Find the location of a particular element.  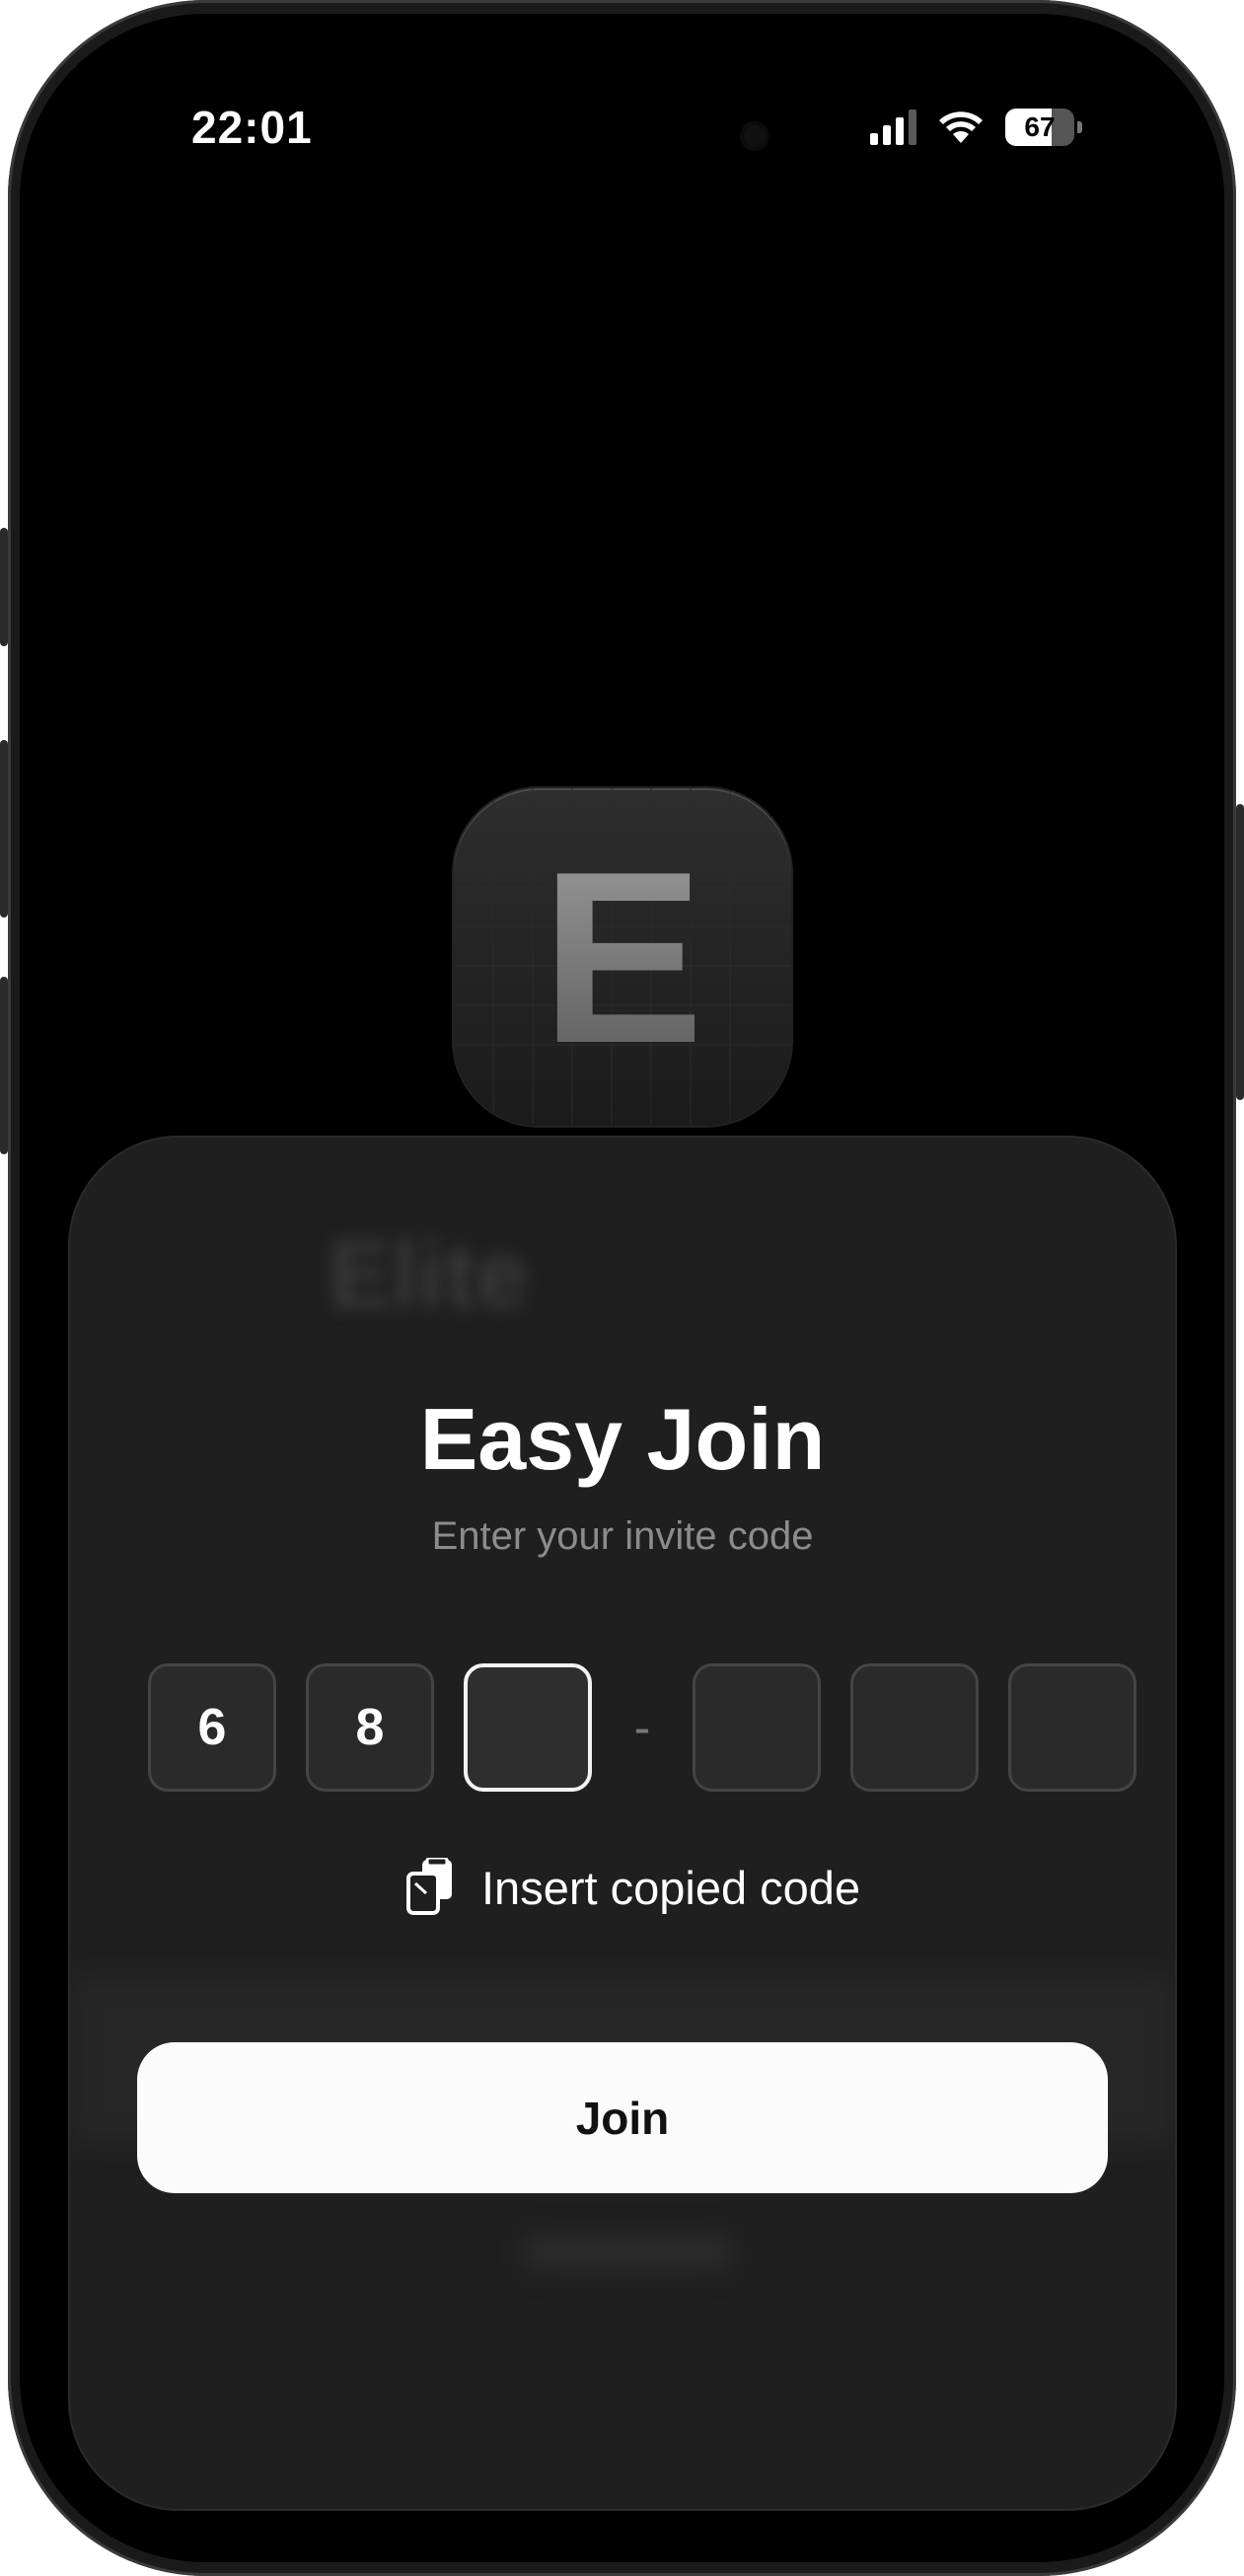

insert-copied-code-label: Insert copied code is located at coordinates (671, 1887).